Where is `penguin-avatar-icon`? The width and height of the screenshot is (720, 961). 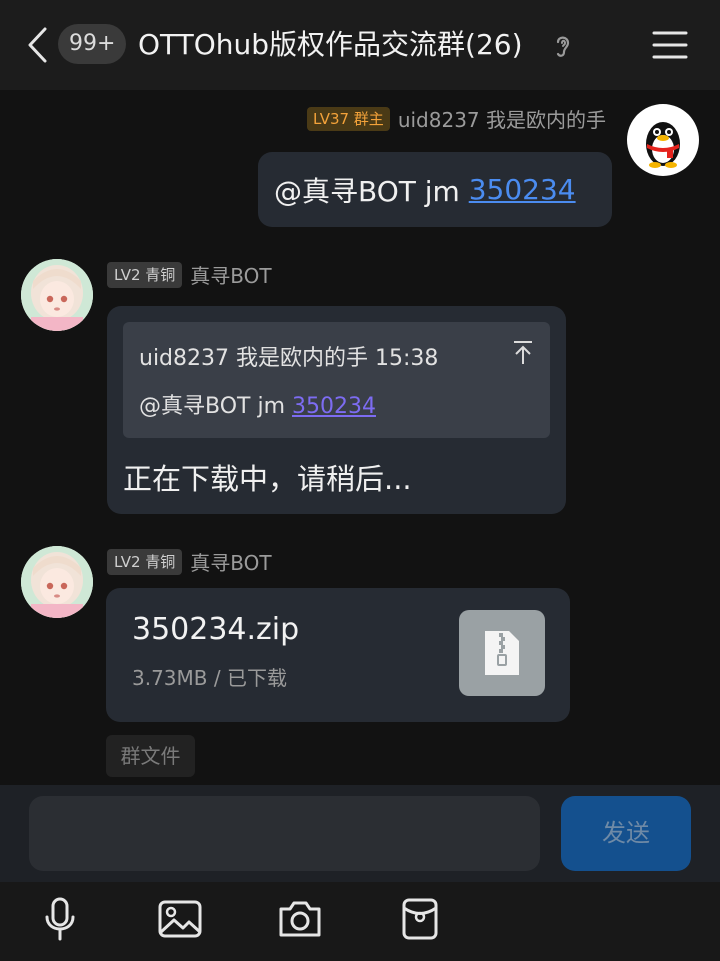
penguin-avatar-icon is located at coordinates (663, 145).